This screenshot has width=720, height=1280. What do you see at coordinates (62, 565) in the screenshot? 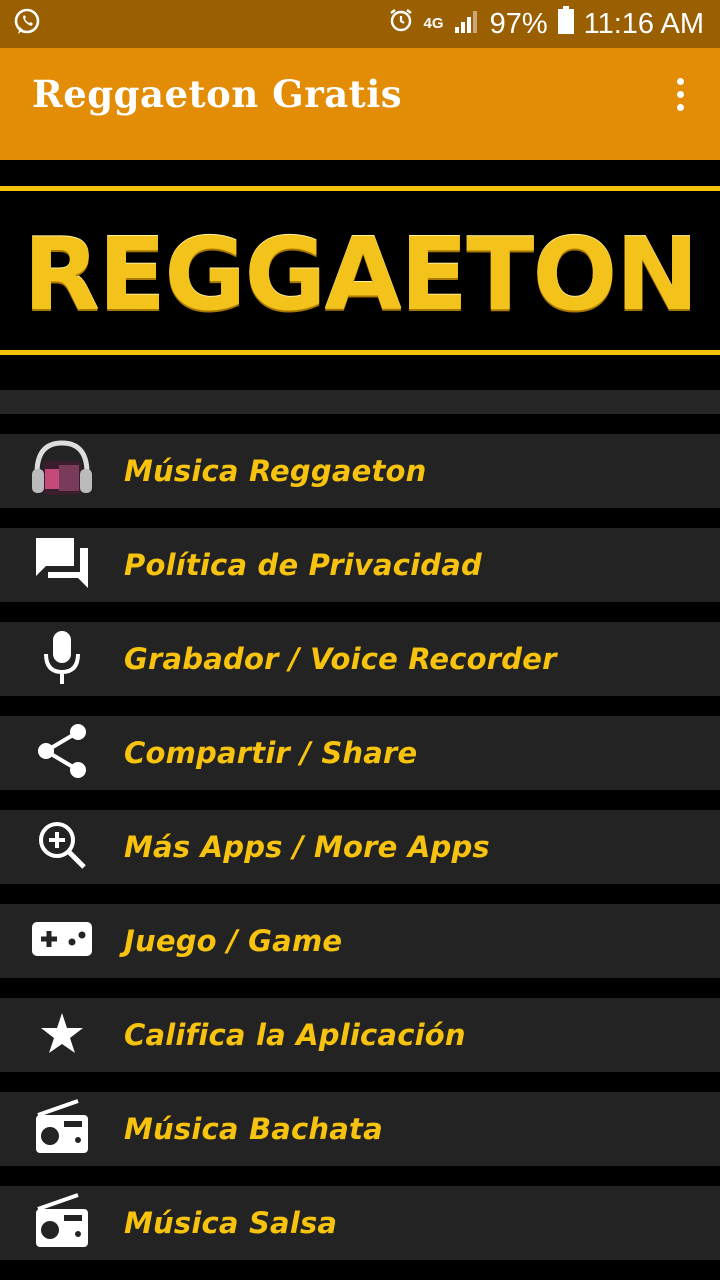
I see `chat-bubbles-icon` at bounding box center [62, 565].